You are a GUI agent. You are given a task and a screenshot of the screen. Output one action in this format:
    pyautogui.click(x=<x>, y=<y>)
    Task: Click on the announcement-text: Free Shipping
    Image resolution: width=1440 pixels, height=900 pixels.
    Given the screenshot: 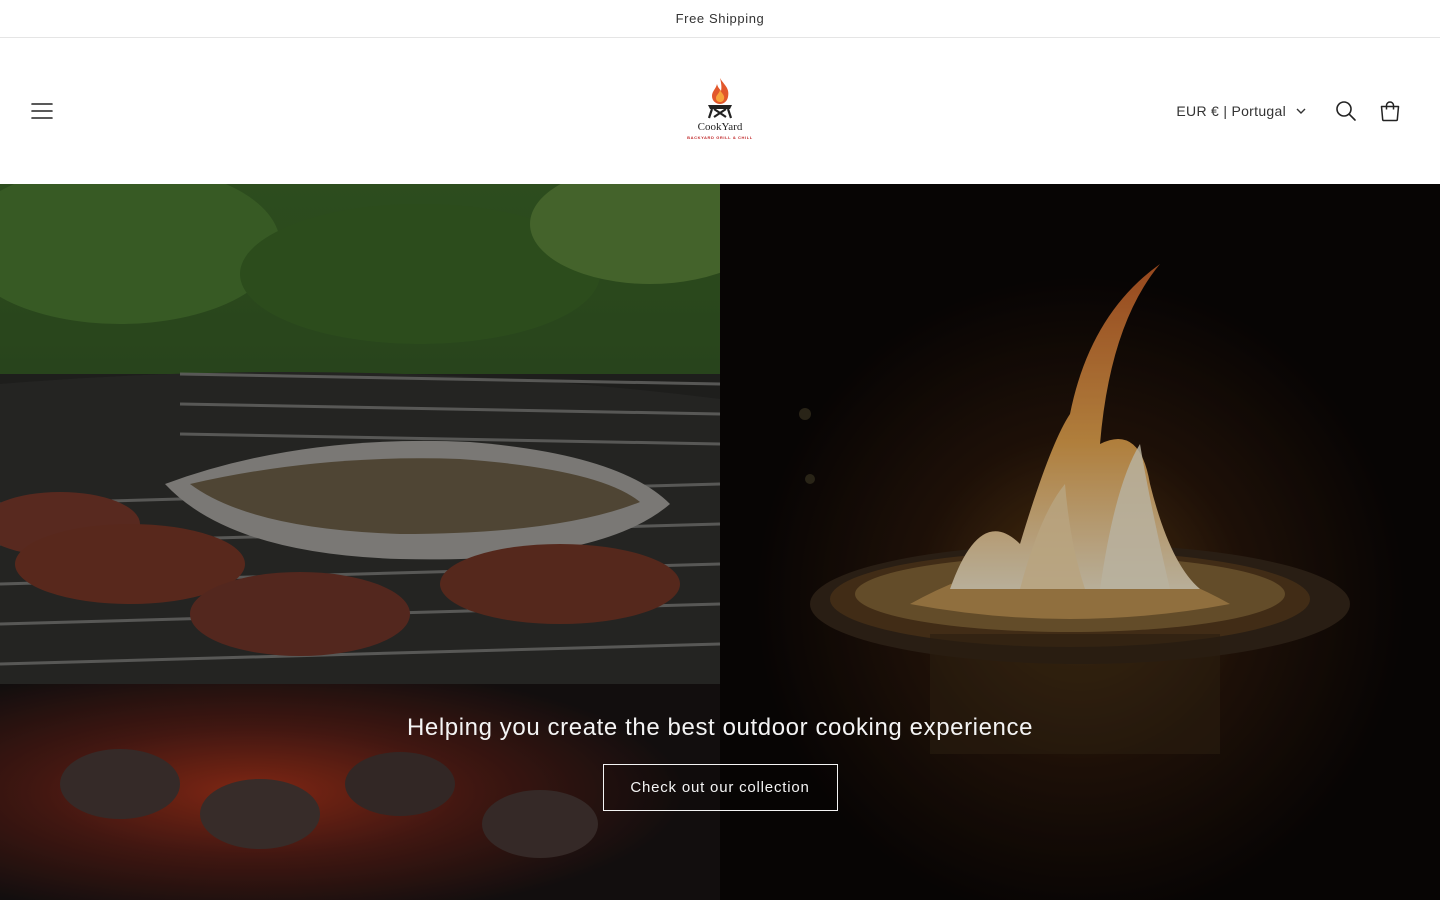 What is the action you would take?
    pyautogui.click(x=720, y=18)
    